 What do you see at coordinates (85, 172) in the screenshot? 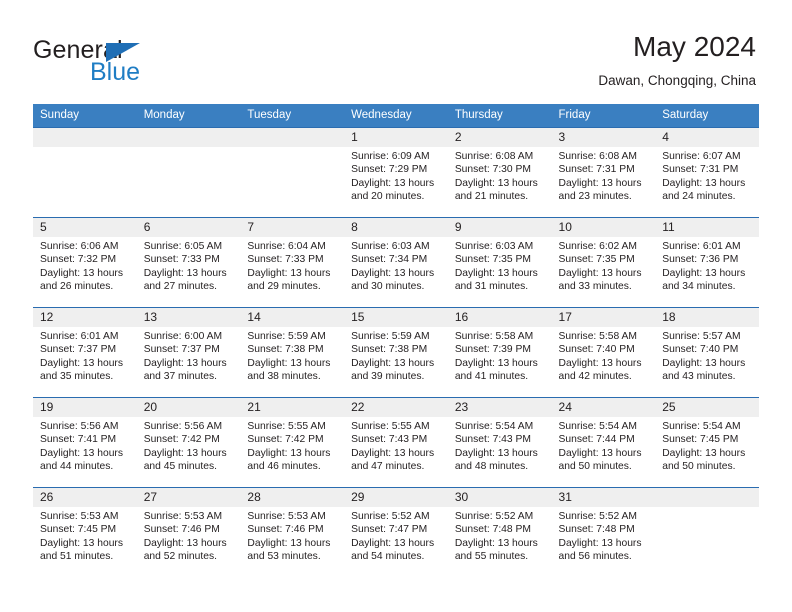
I see `day-cell-empty` at bounding box center [85, 172].